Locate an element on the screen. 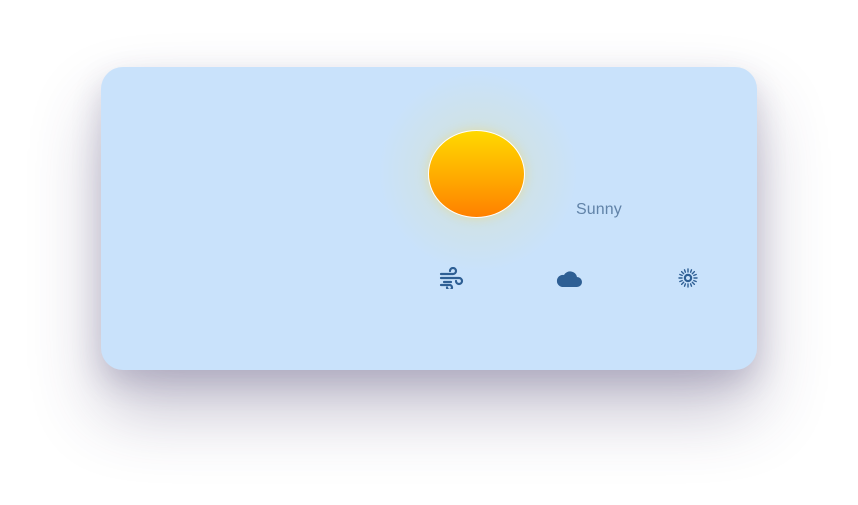  weather-condition-label: Sunny is located at coordinates (599, 209).